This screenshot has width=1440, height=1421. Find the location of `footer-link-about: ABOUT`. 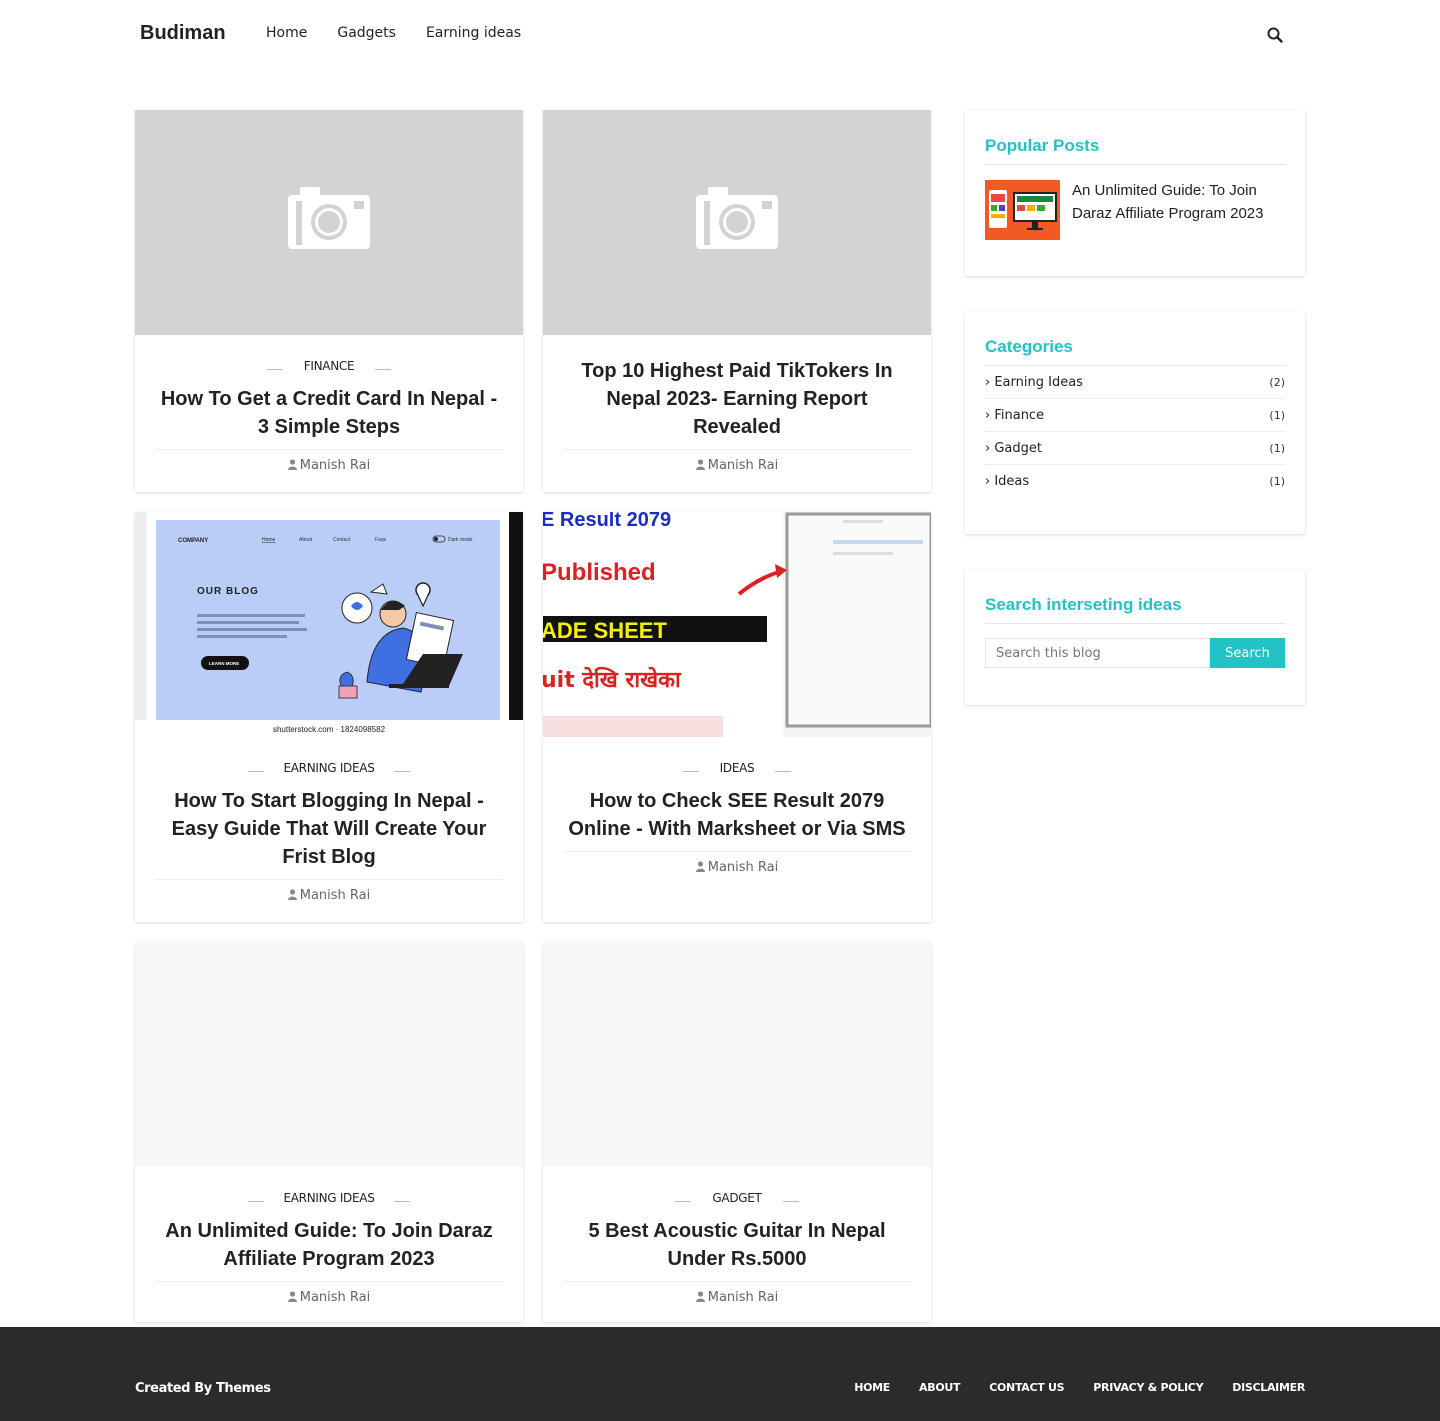

footer-link-about: ABOUT is located at coordinates (939, 1387).